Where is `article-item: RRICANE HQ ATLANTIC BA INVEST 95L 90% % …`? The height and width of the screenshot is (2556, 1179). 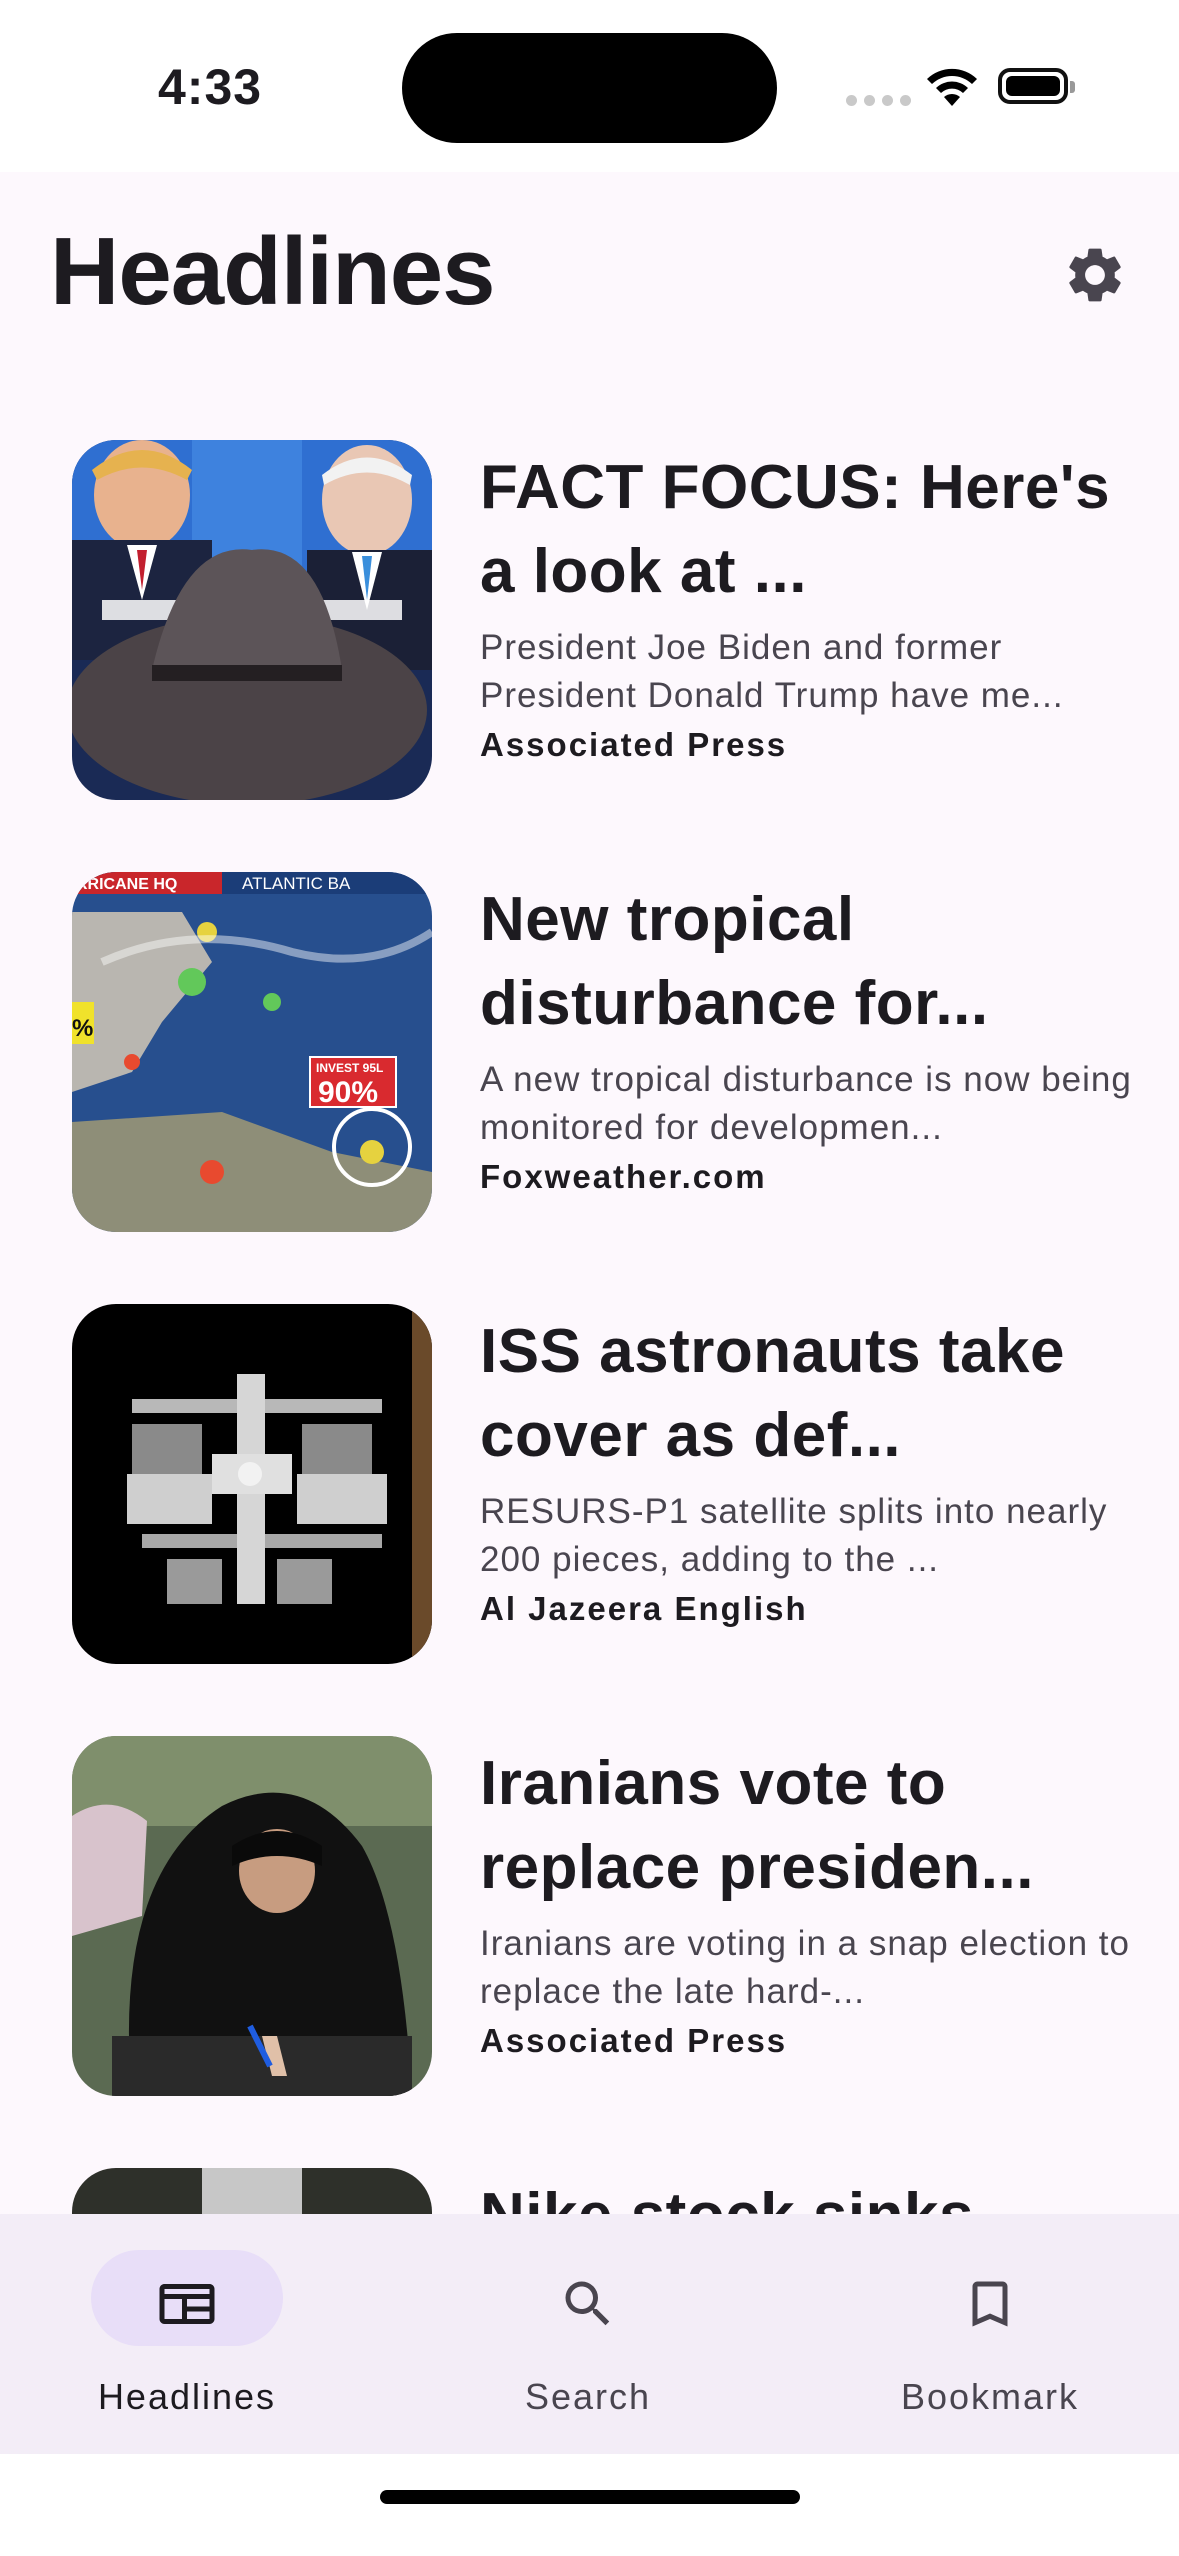 article-item: RRICANE HQ ATLANTIC BA INVEST 95L 90% % … is located at coordinates (602, 1052).